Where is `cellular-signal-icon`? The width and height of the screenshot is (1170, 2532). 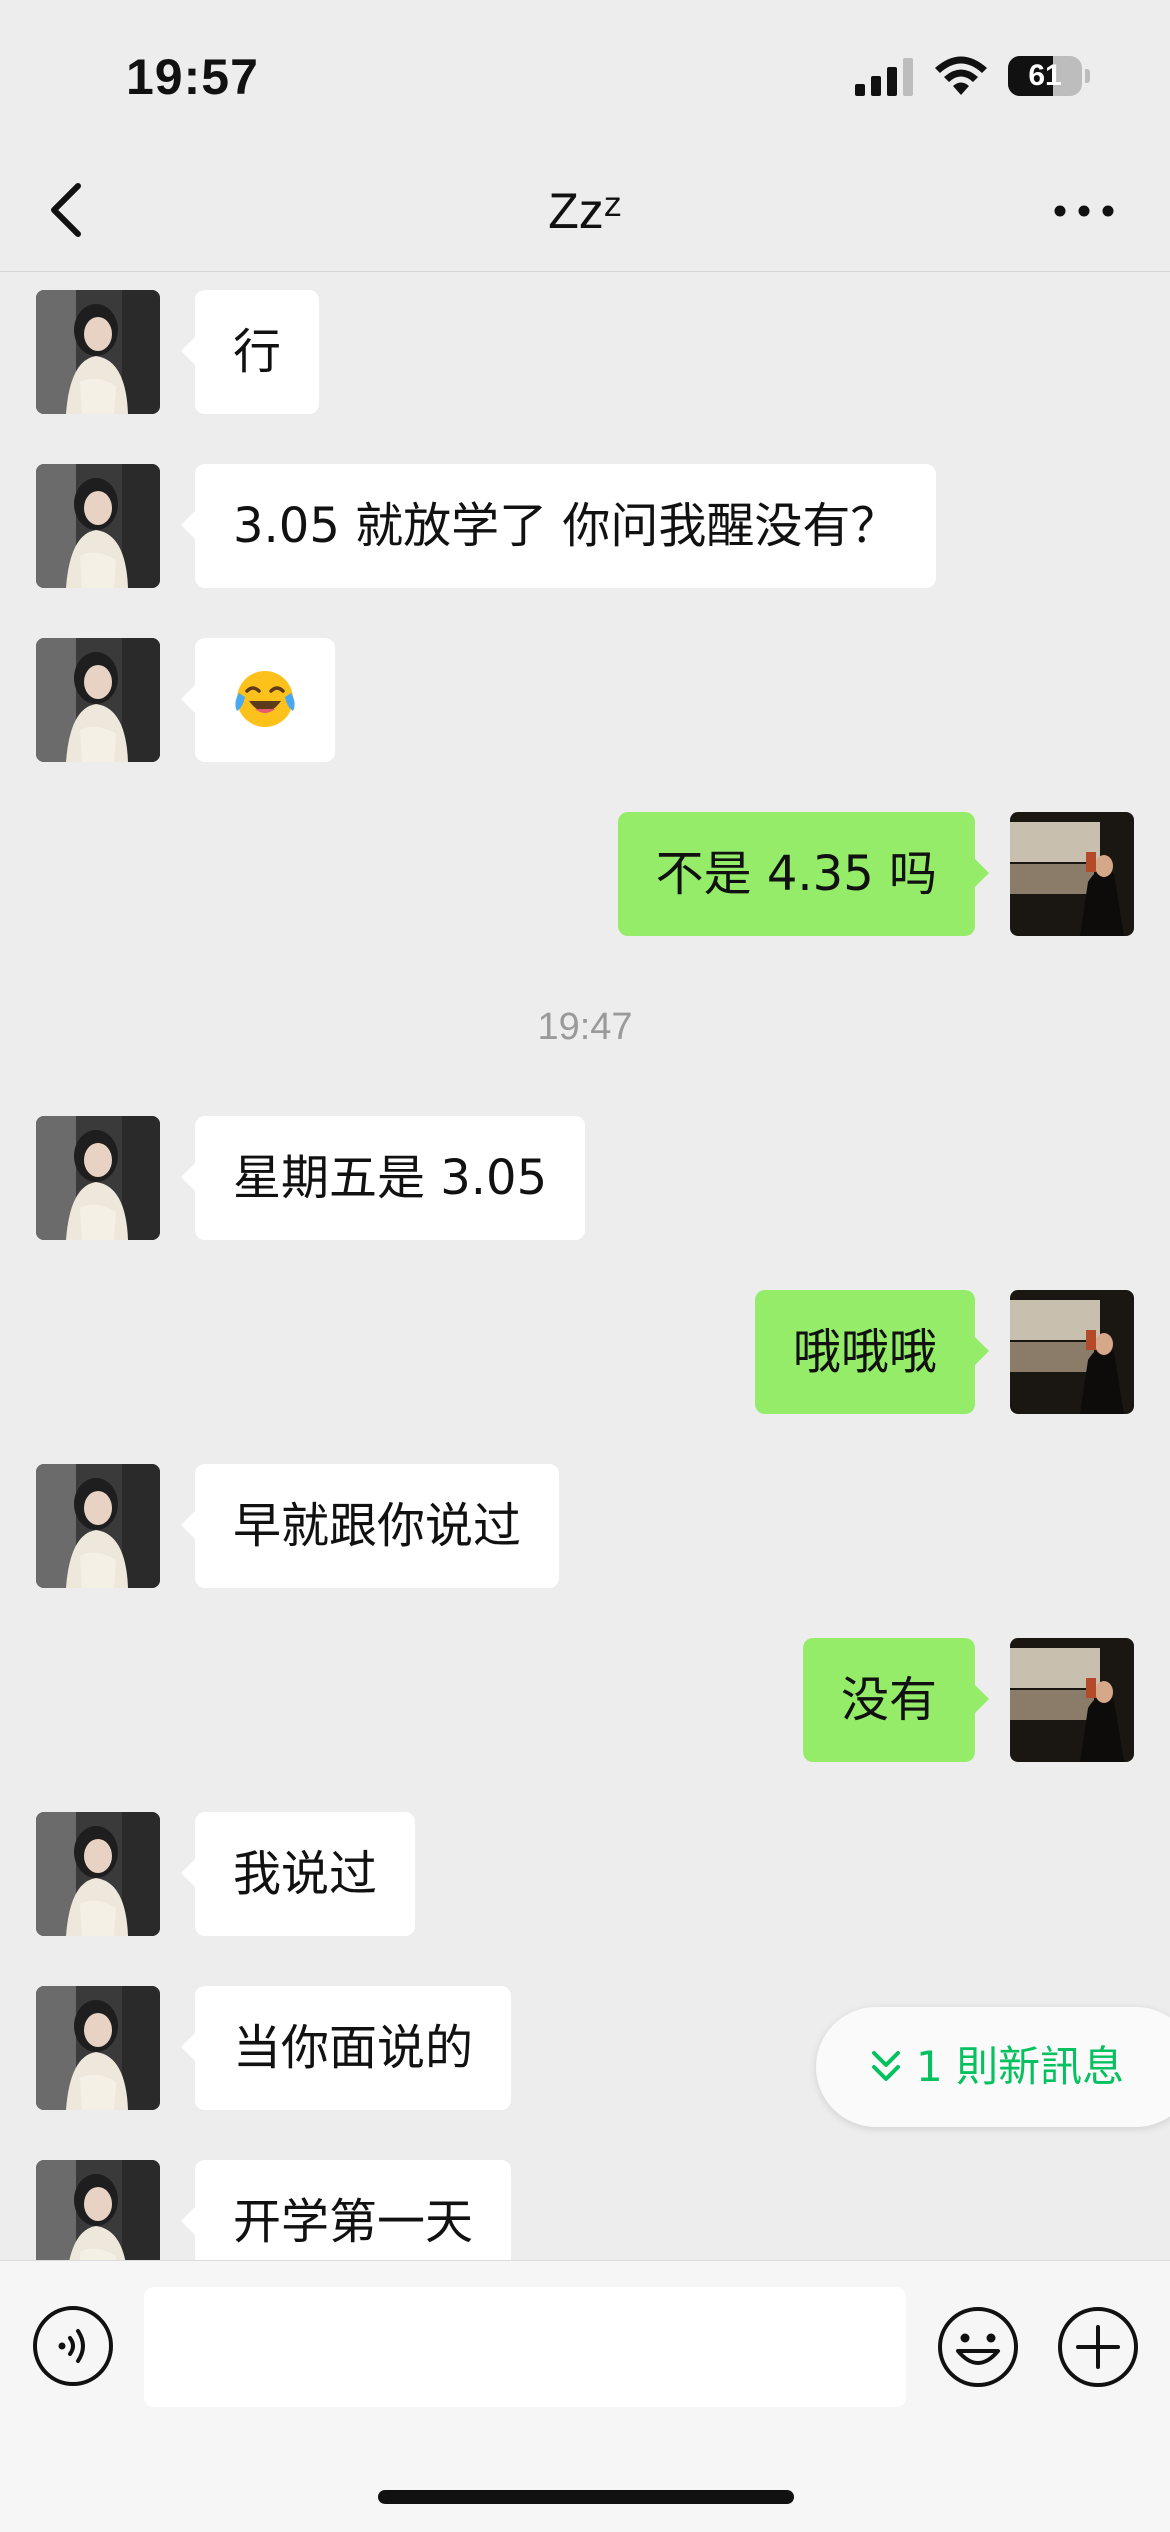
cellular-signal-icon is located at coordinates (884, 77).